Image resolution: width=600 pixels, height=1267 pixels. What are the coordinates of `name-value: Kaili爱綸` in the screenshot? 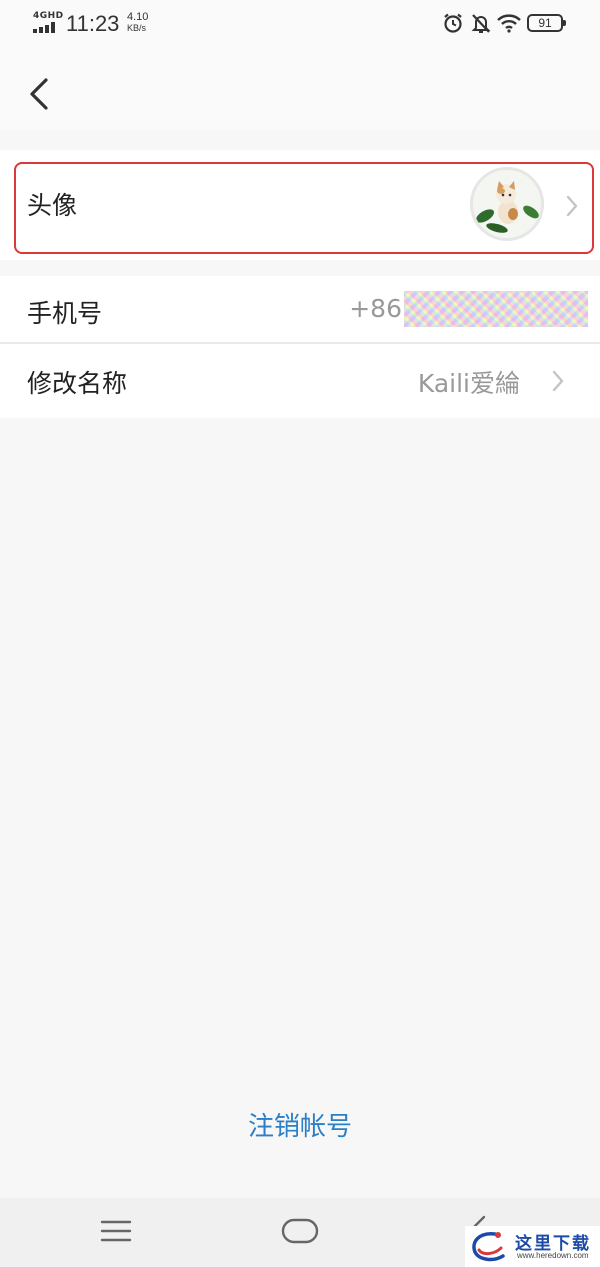 It's located at (468, 383).